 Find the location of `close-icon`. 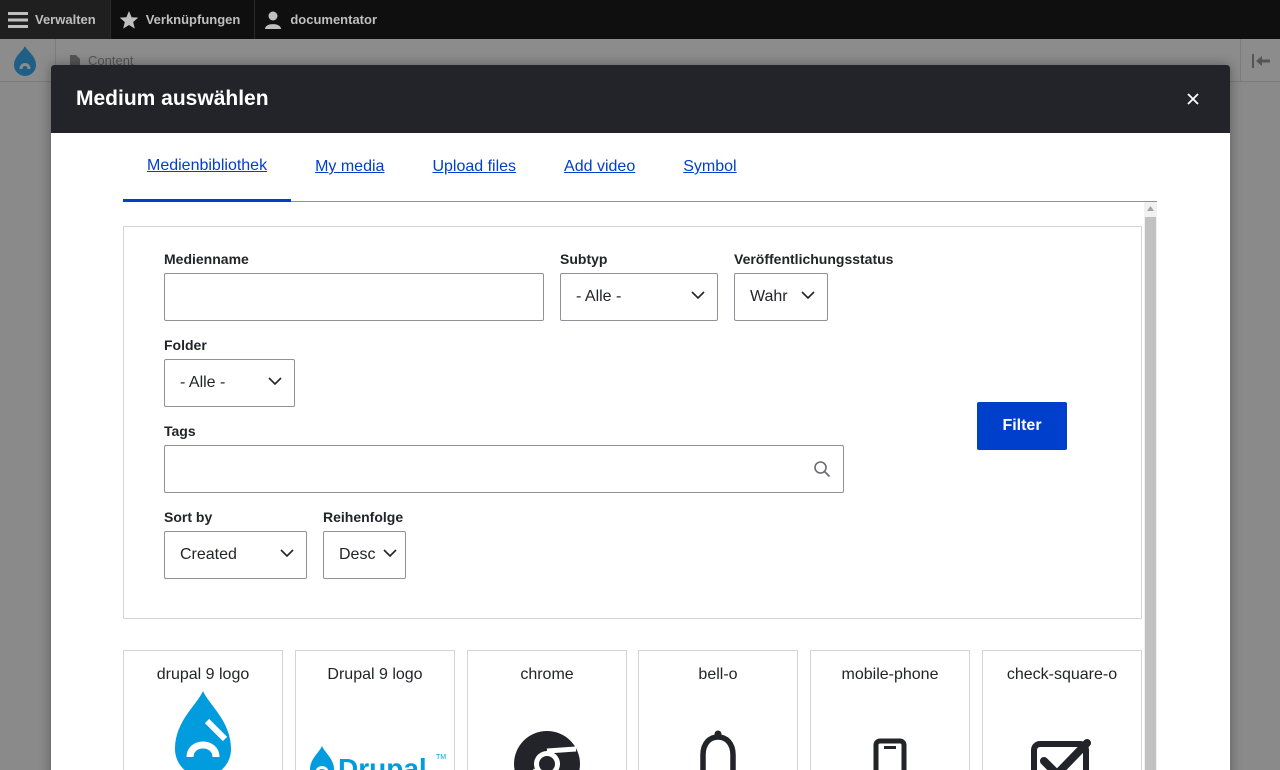

close-icon is located at coordinates (1193, 99).